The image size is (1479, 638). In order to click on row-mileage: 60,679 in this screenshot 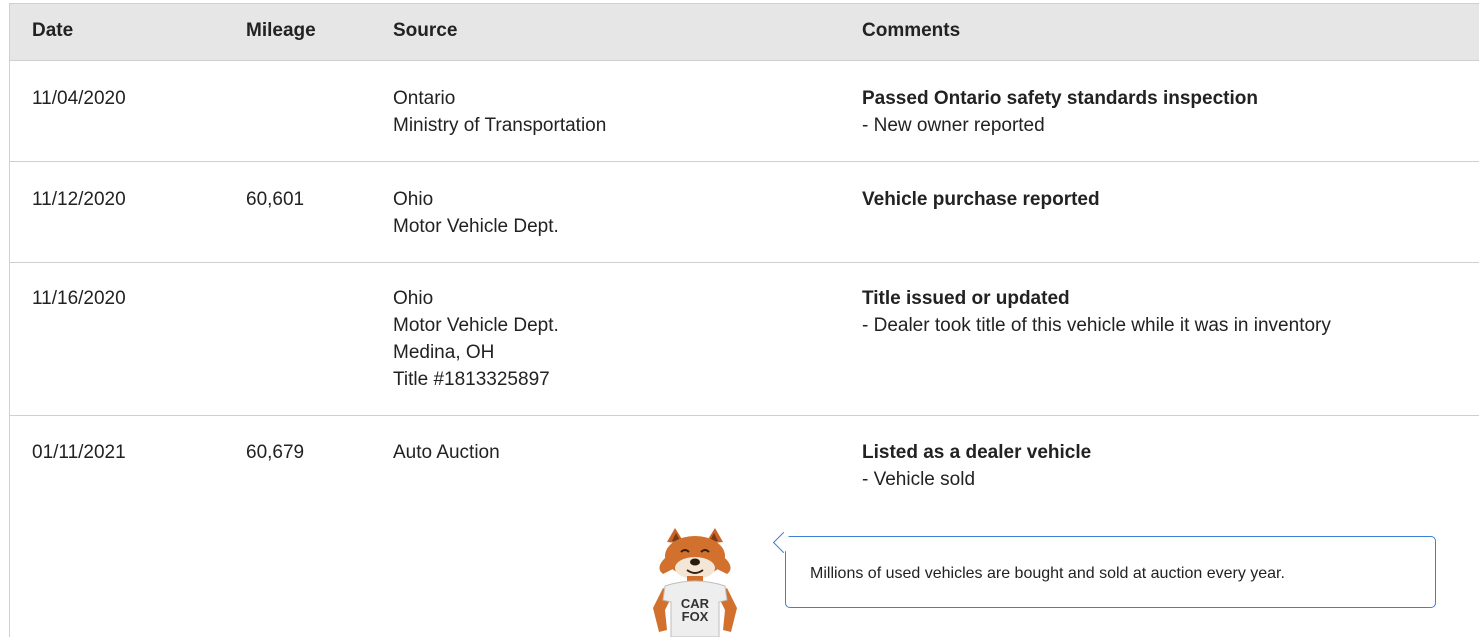, I will do `click(275, 452)`.